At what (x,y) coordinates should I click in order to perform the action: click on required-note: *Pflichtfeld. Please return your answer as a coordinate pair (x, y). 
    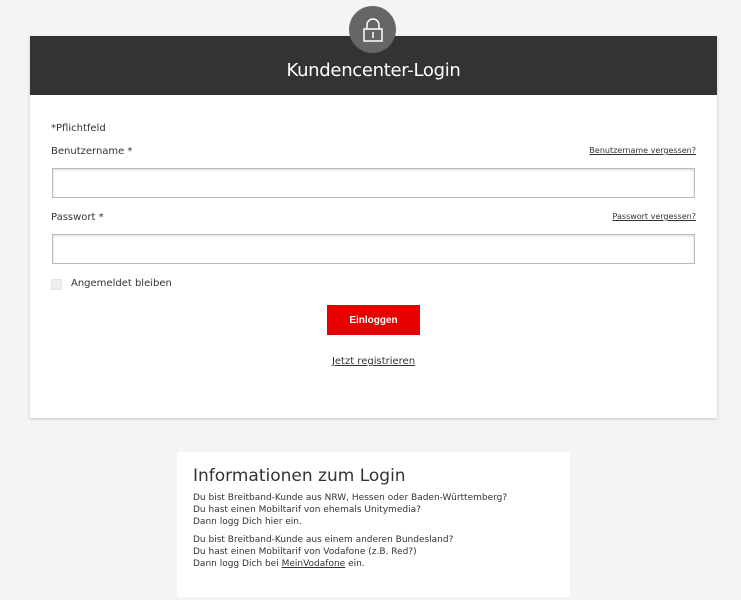
    Looking at the image, I should click on (78, 128).